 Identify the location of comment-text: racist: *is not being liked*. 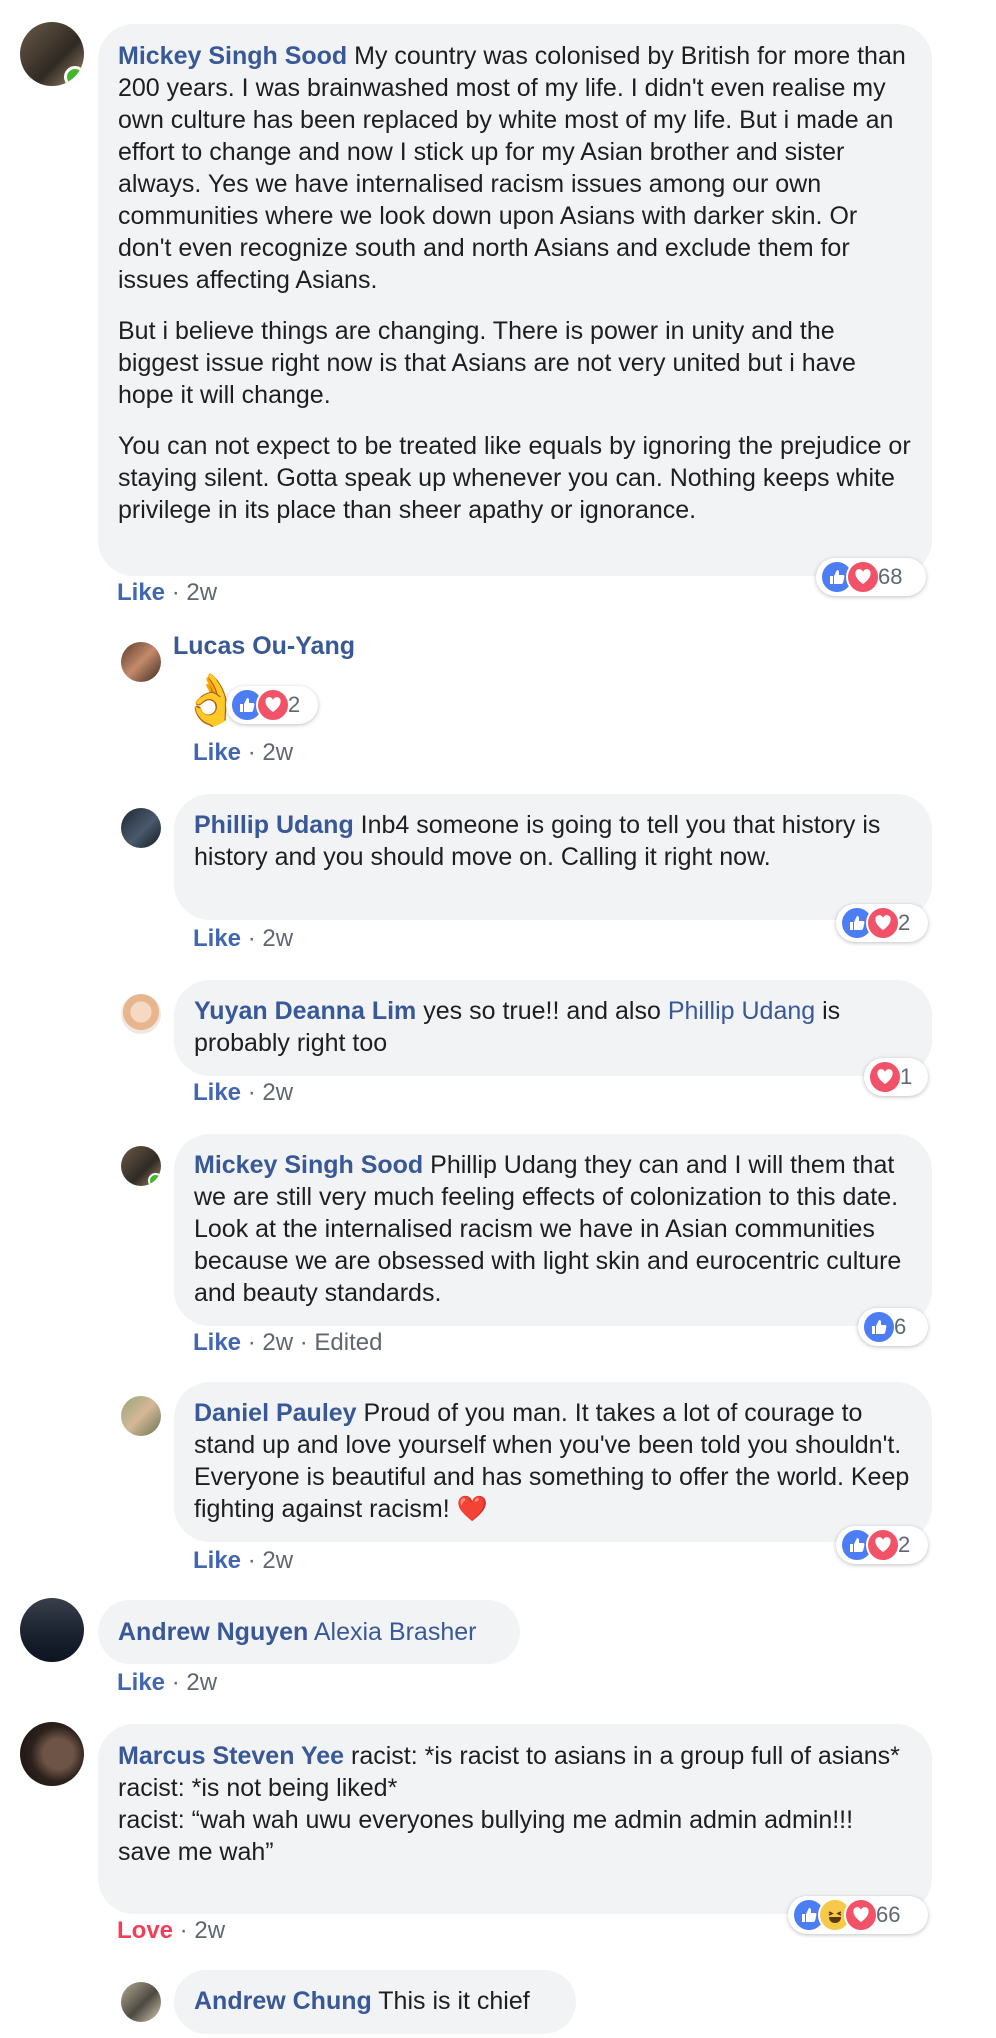
(258, 1788).